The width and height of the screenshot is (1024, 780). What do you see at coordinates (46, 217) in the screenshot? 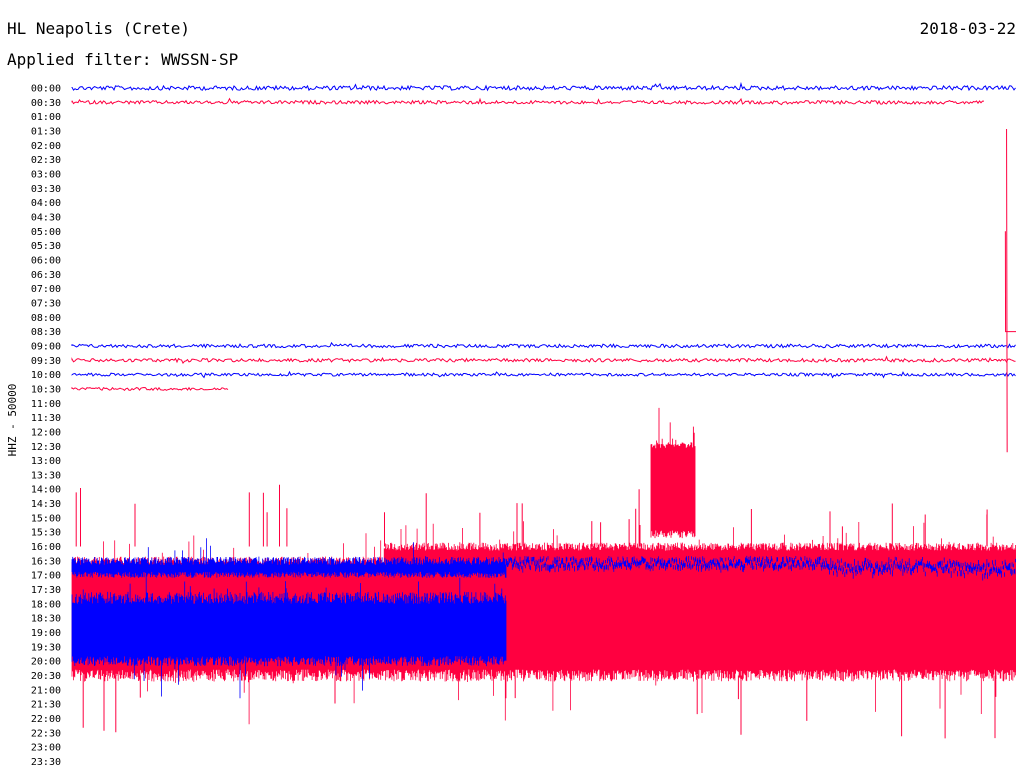
I see `row-tick-label: 04:30` at bounding box center [46, 217].